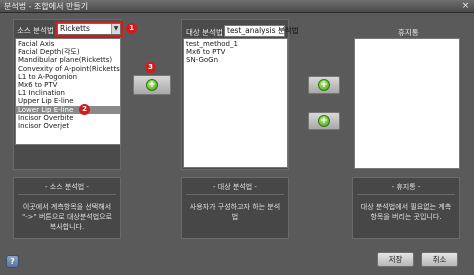 The height and width of the screenshot is (275, 474). I want to click on badge-3: 3, so click(150, 67).